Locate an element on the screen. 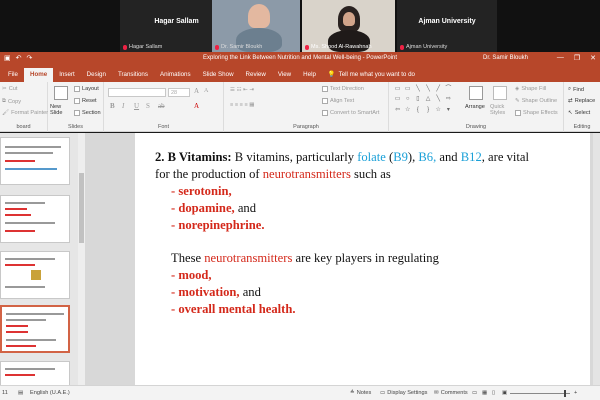  participant-label: Ms. Shood Al-Rawahnah is located at coordinates (338, 47).